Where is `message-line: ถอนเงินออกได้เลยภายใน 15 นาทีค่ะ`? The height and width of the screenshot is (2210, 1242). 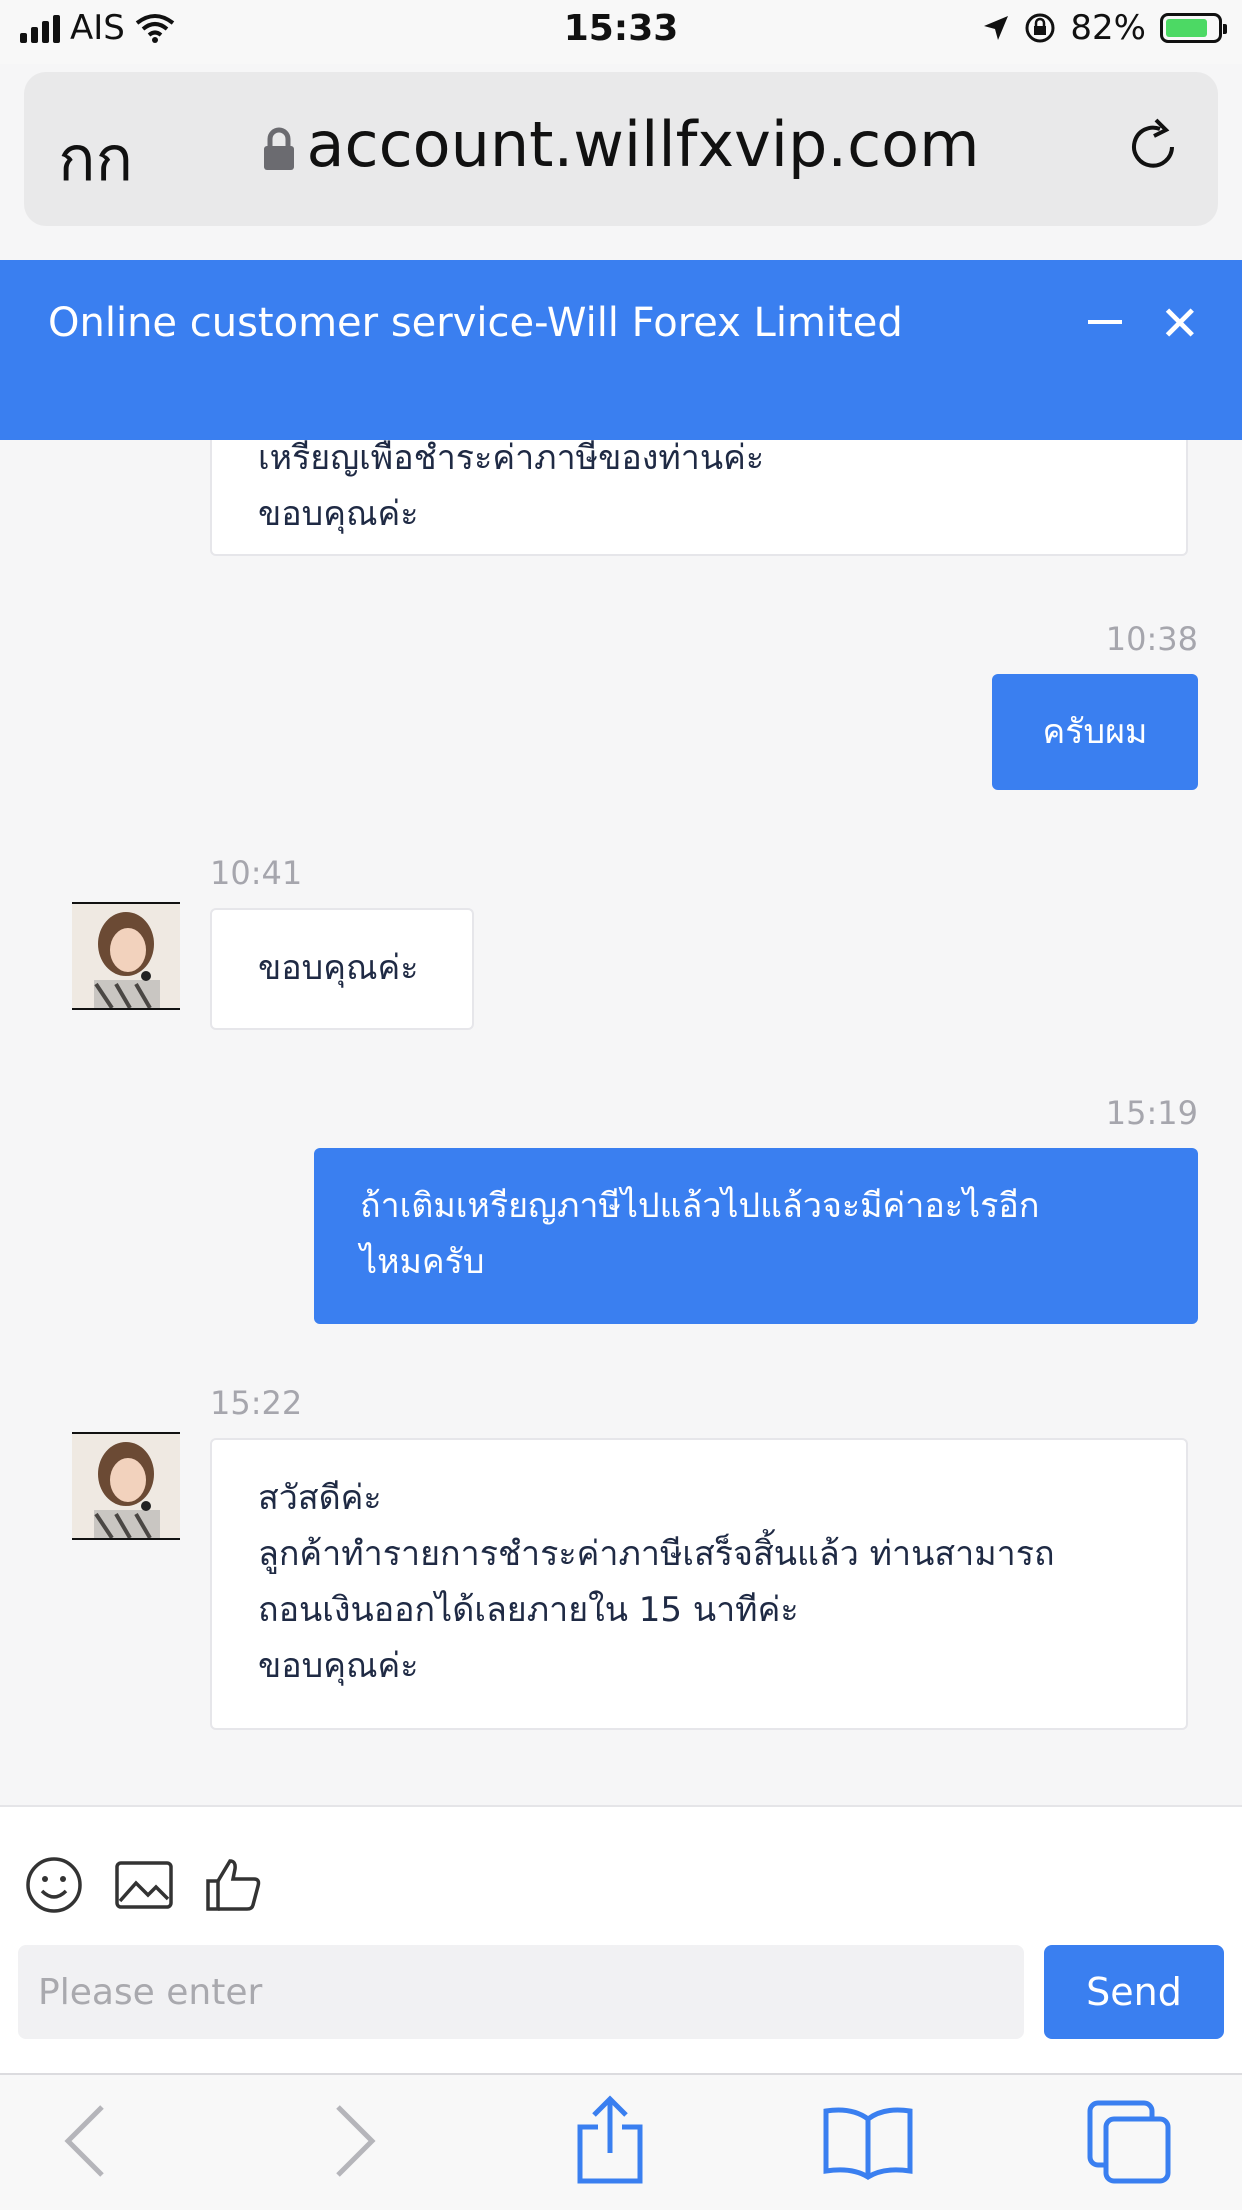
message-line: ถอนเงินออกได้เลยภายใน 15 นาทีค่ะ is located at coordinates (528, 1610).